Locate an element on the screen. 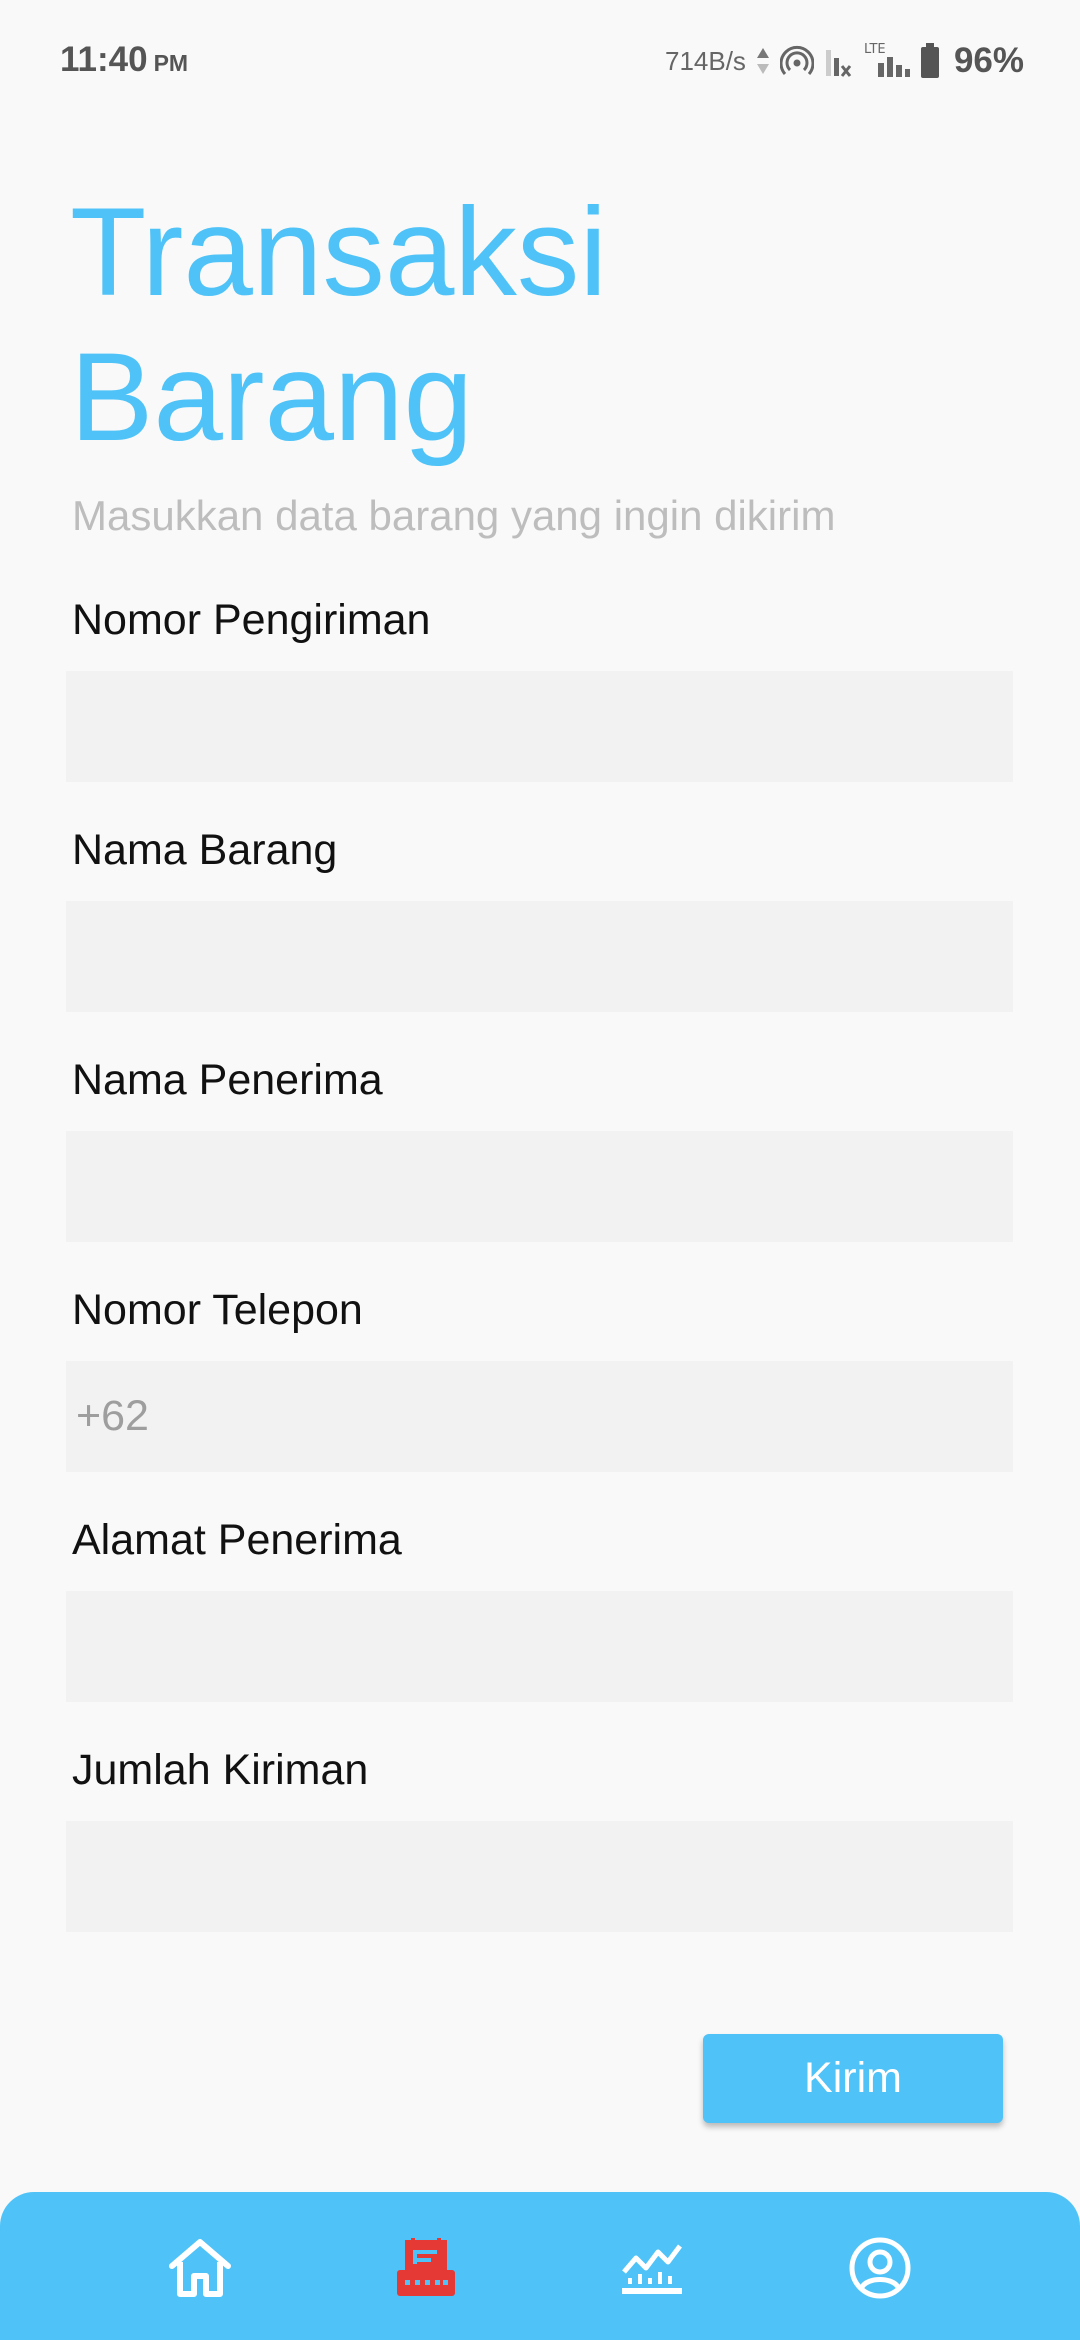 Image resolution: width=1080 pixels, height=2340 pixels. phone-number-input is located at coordinates (539, 1416).